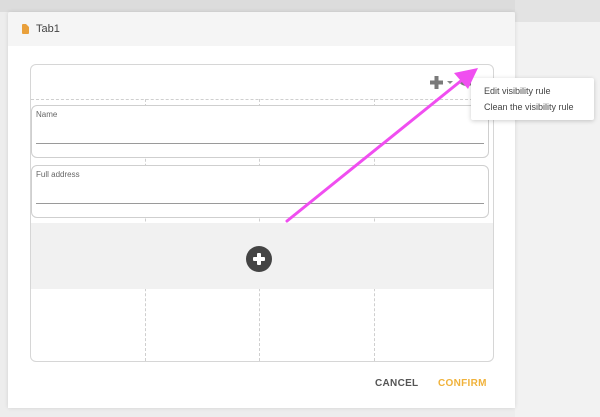 Image resolution: width=600 pixels, height=417 pixels. What do you see at coordinates (261, 29) in the screenshot?
I see `modal-header: Tab1` at bounding box center [261, 29].